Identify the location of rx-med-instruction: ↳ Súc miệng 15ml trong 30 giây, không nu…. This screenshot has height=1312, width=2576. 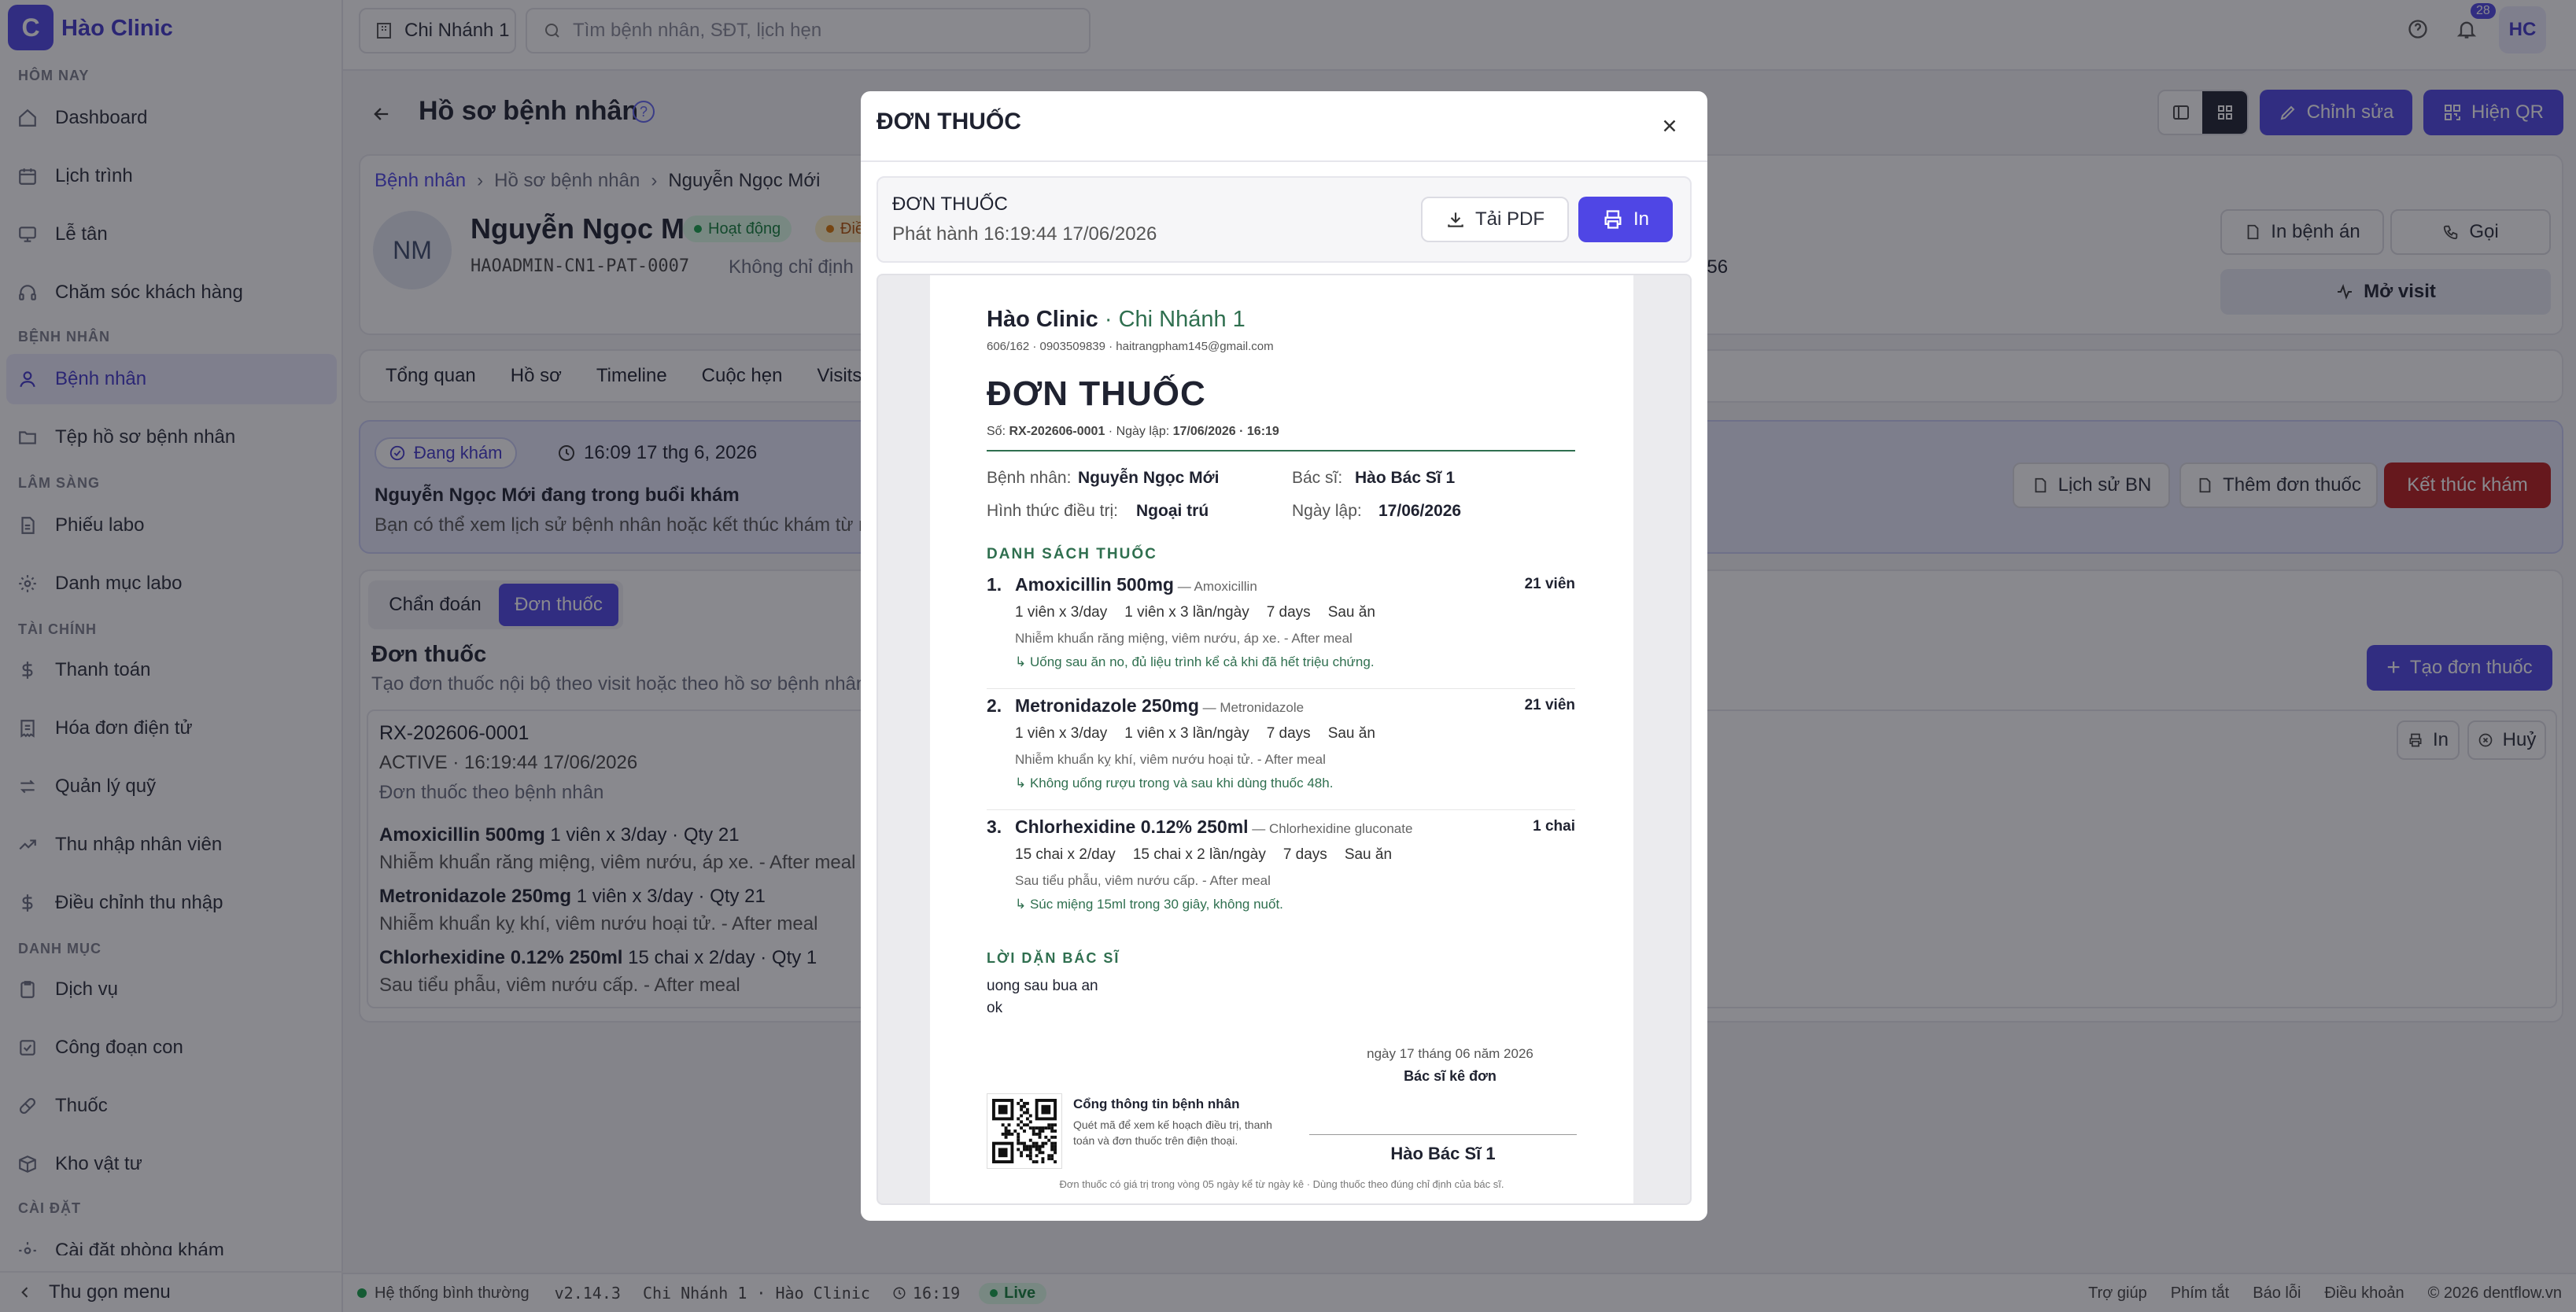
(1149, 904).